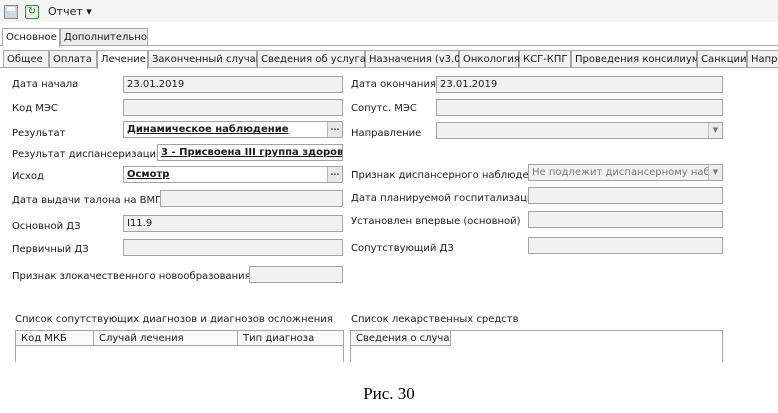 The width and height of the screenshot is (778, 413). I want to click on comorbid-diag-field, so click(625, 245).